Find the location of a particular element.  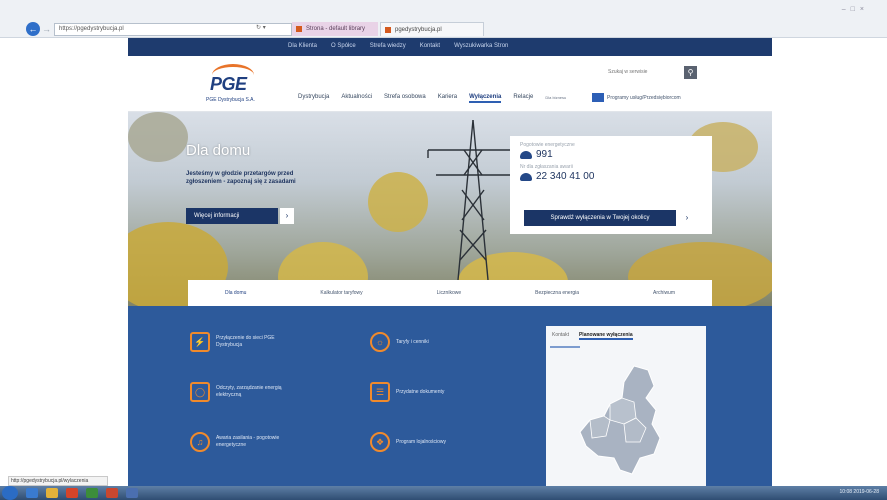

mainnav-item: Aktualności is located at coordinates (356, 98).